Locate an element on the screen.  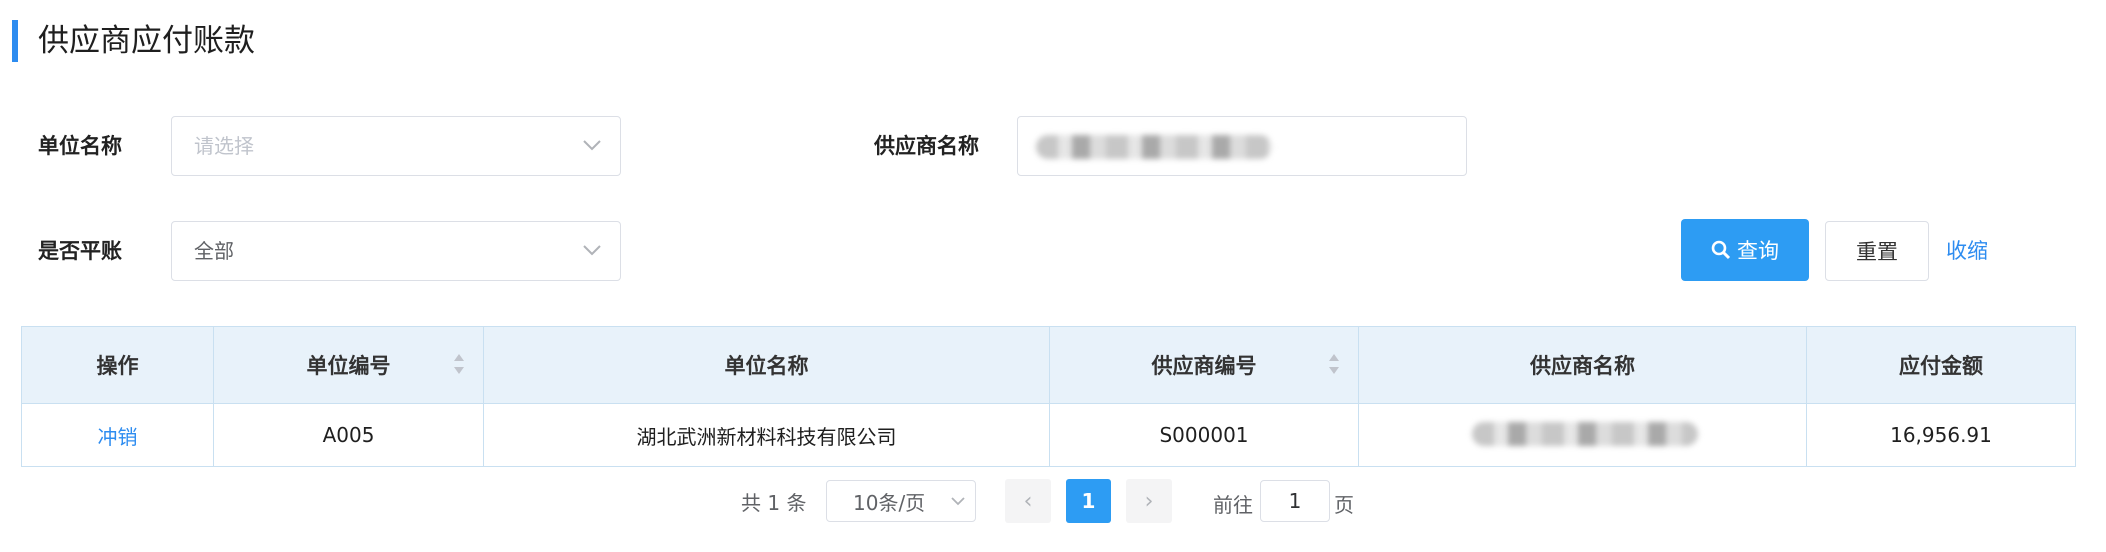
chevron-left-icon: ‹ is located at coordinates (1028, 501).